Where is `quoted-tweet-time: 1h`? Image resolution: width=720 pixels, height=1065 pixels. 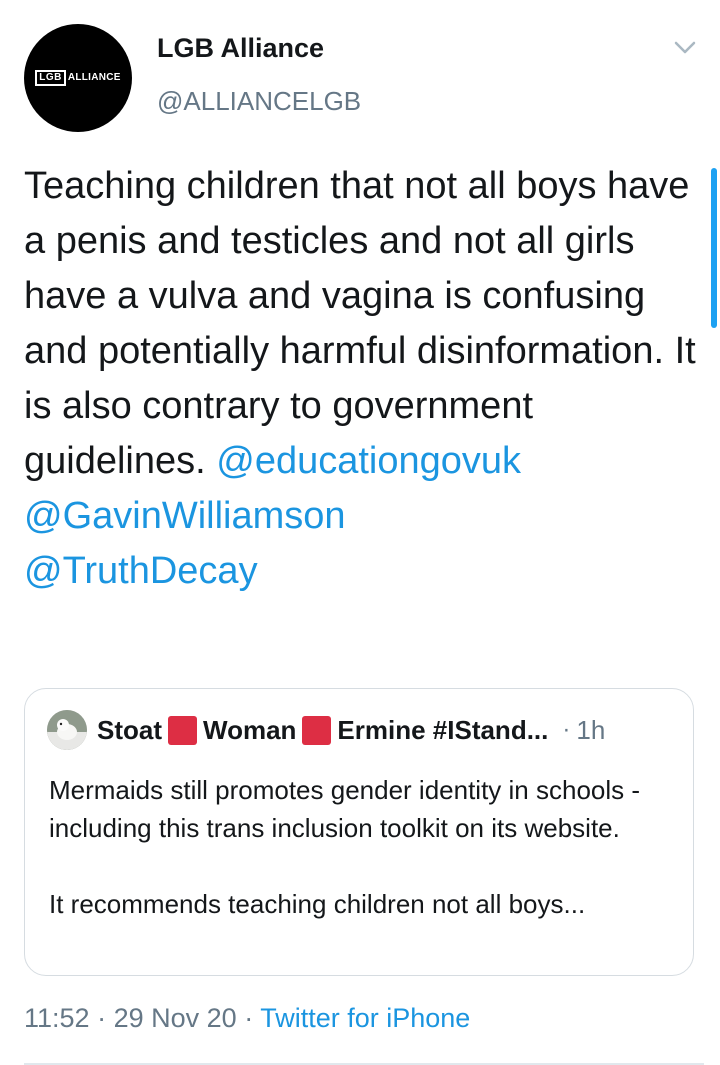 quoted-tweet-time: 1h is located at coordinates (591, 729).